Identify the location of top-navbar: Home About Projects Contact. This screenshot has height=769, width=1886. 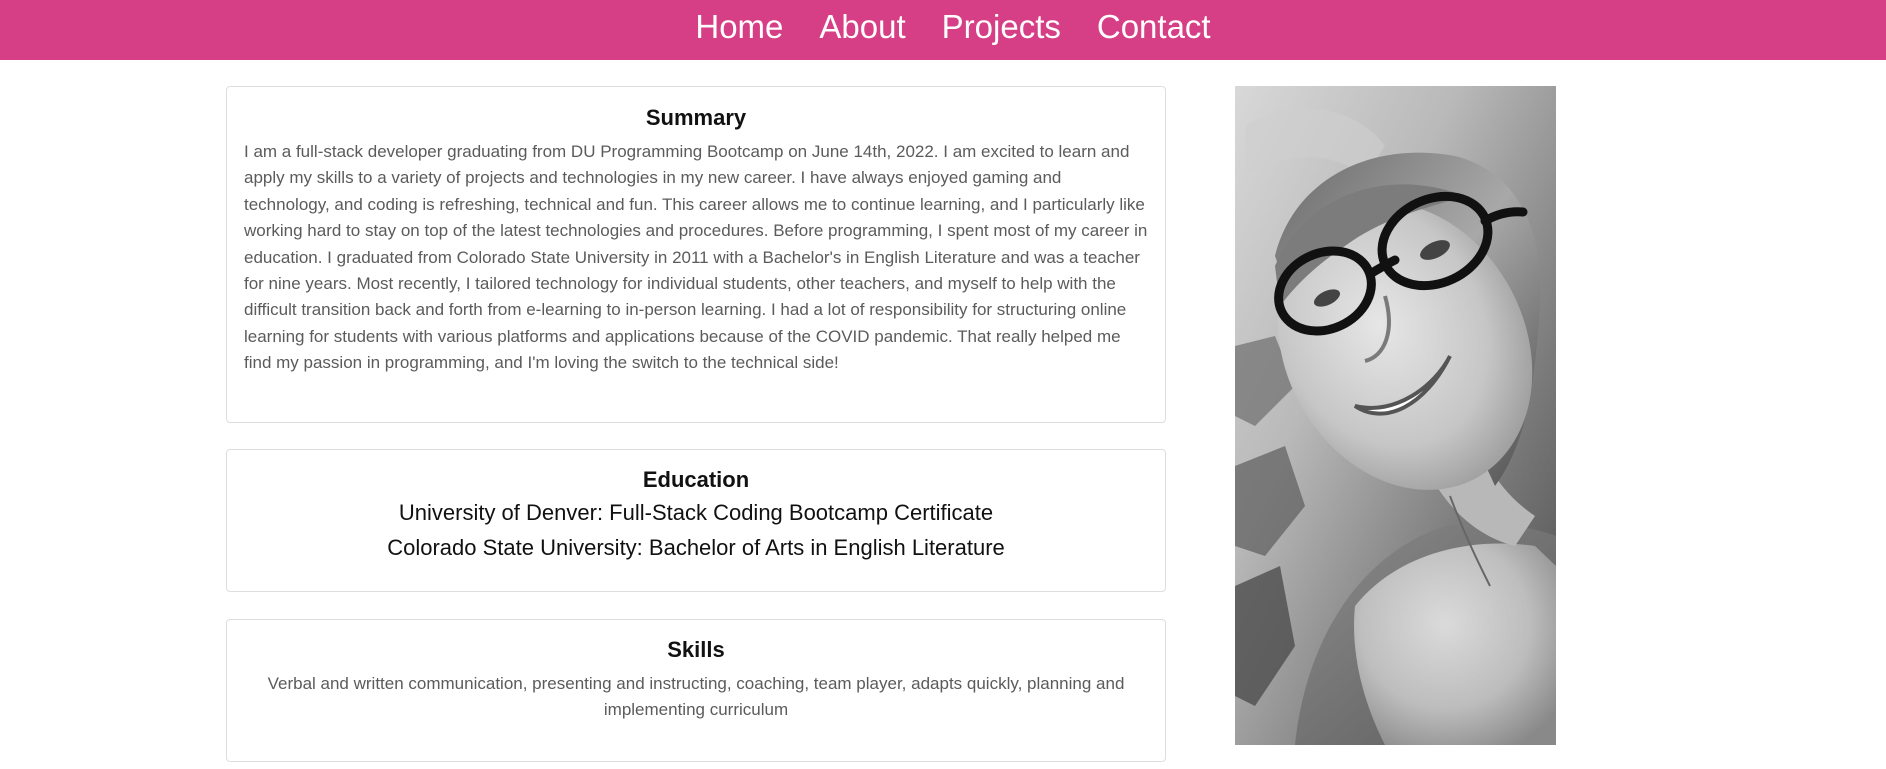
(943, 30).